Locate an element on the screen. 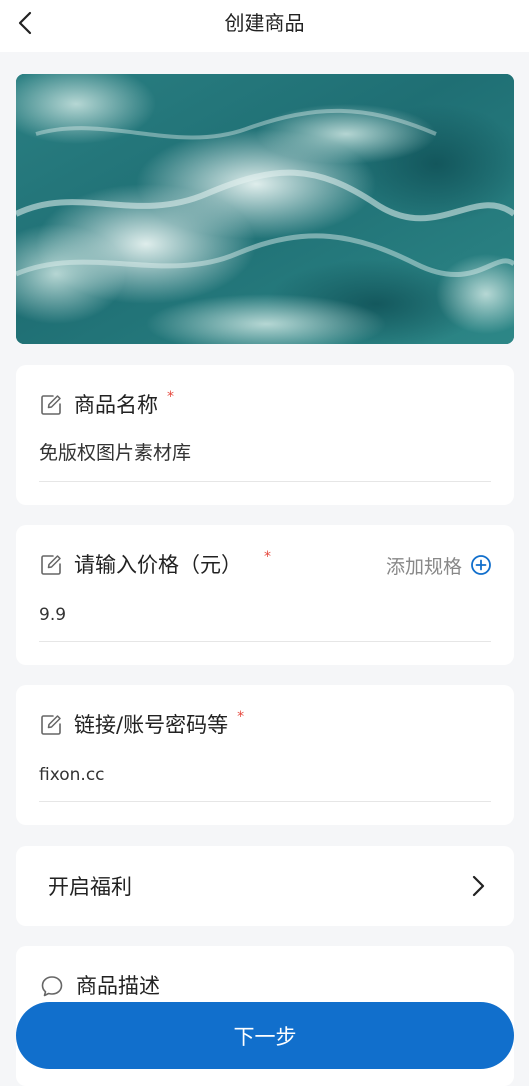 This screenshot has width=529, height=1086. price-card: 请输入价格（元） * 添加规格 9.9 is located at coordinates (265, 595).